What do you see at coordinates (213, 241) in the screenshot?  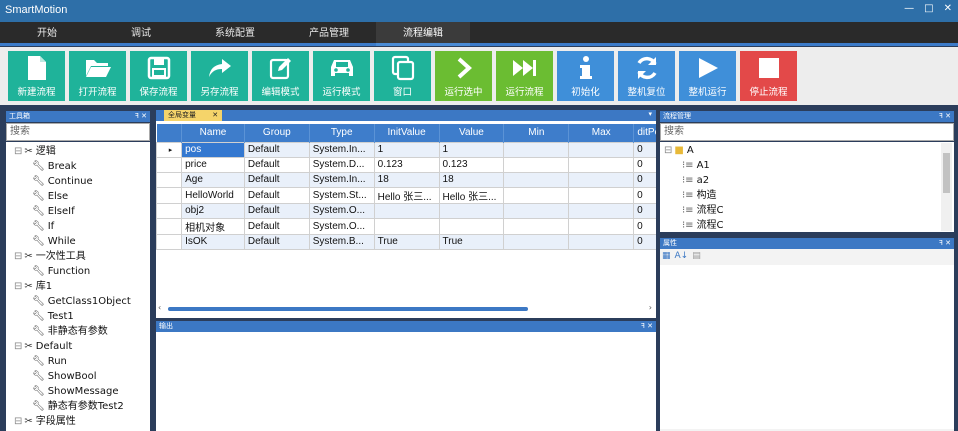 I see `table-cell: IsOK` at bounding box center [213, 241].